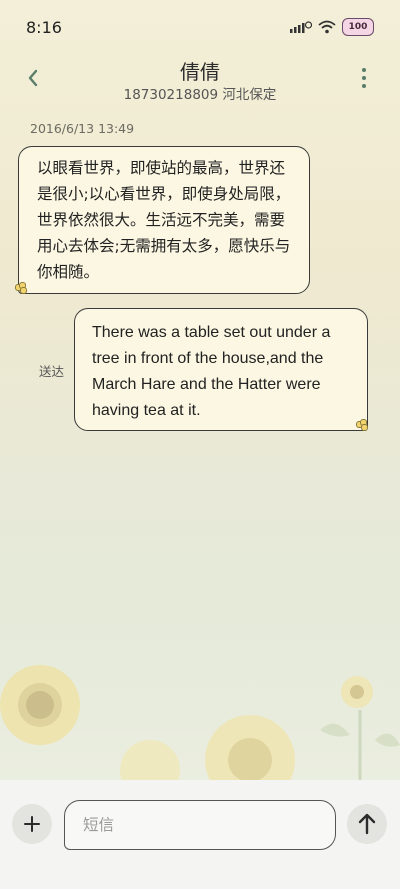 The image size is (400, 889). I want to click on plus-icon, so click(32, 824).